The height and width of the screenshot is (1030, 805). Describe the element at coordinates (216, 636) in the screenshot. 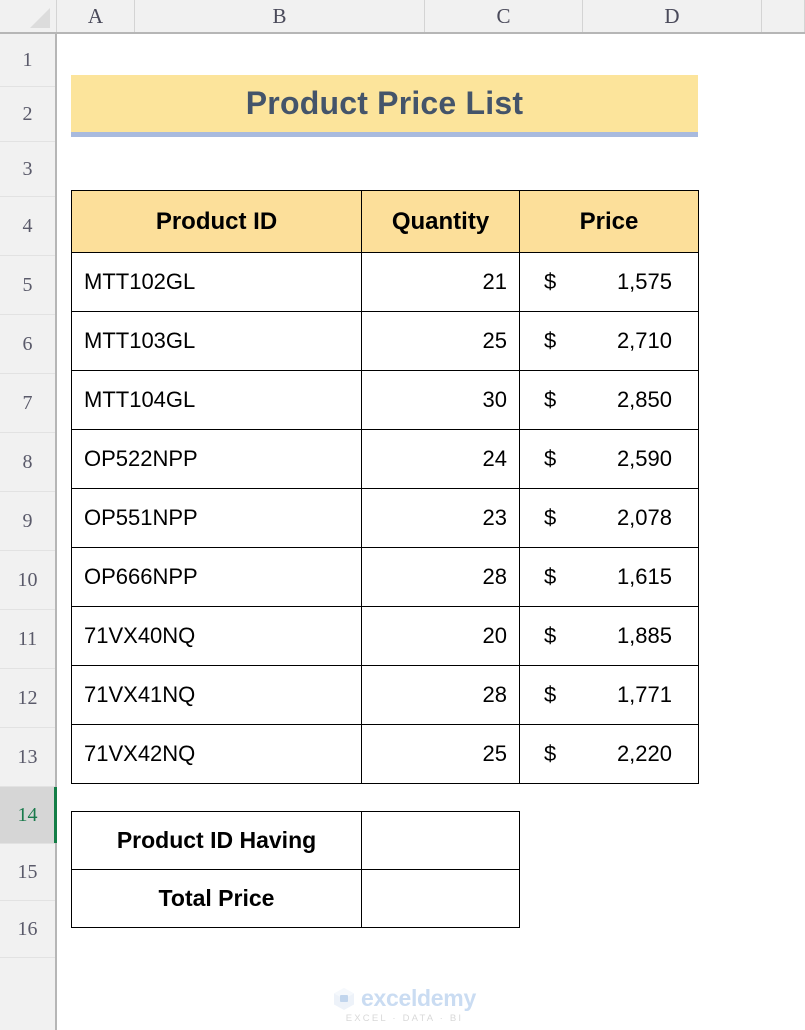

I see `cell-product-id: 71VX40NQ` at that location.